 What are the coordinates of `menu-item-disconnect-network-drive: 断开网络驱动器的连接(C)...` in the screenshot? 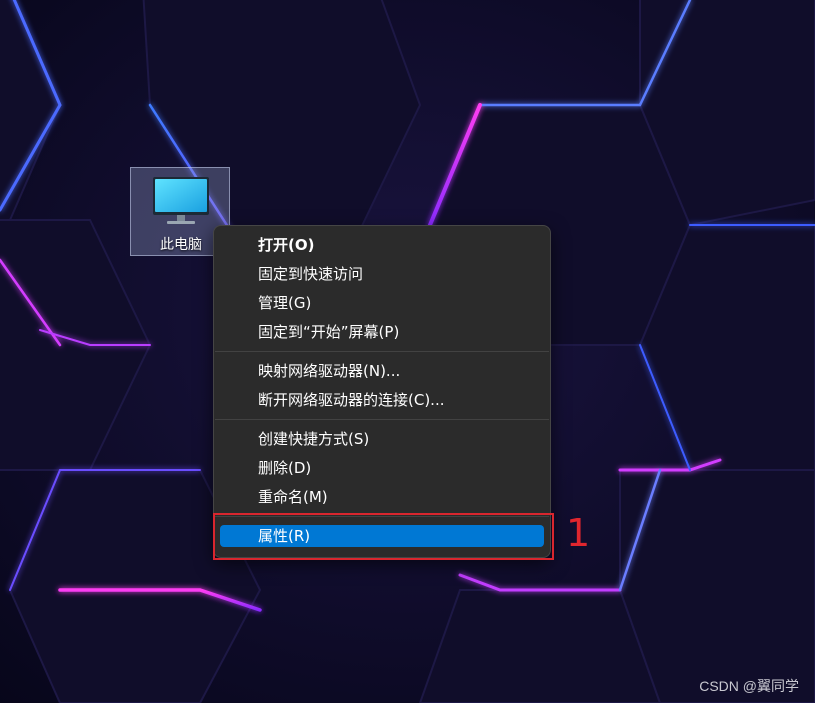 It's located at (382, 400).